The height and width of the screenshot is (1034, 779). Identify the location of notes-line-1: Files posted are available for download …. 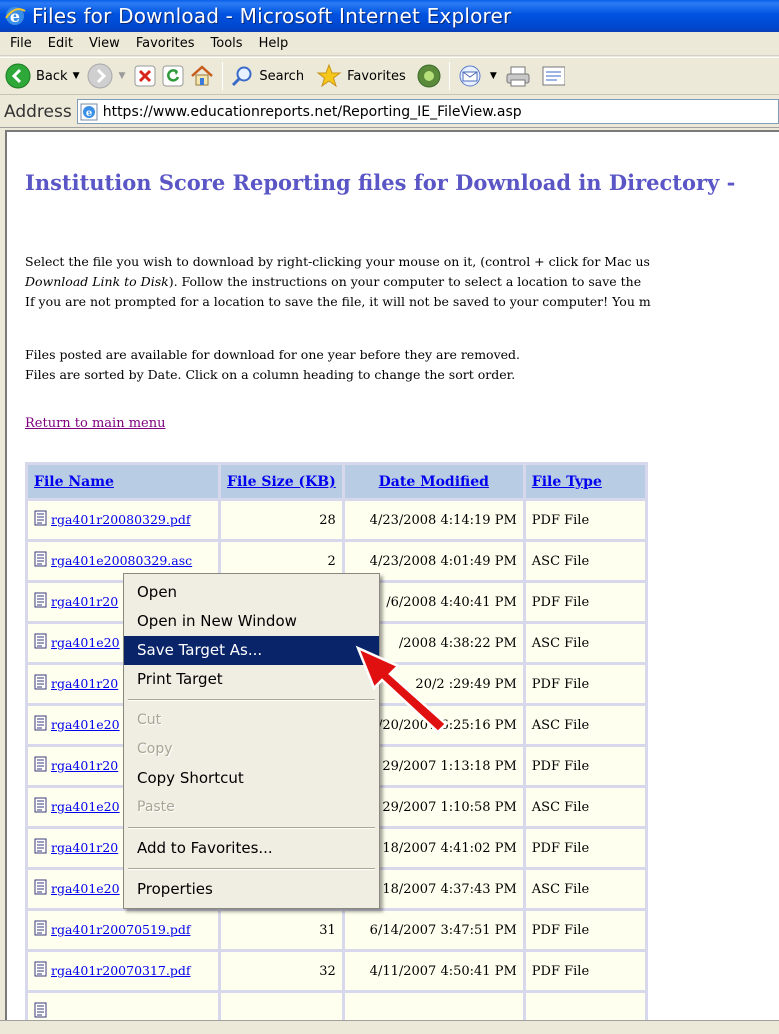
(273, 354).